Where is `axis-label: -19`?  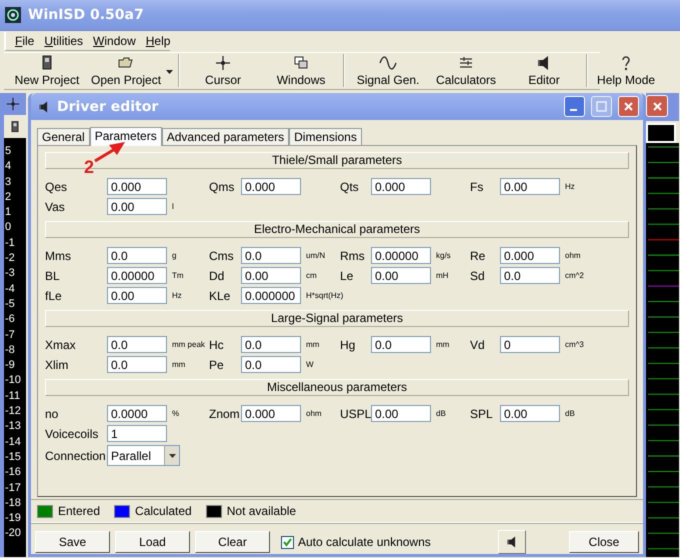 axis-label: -19 is located at coordinates (13, 518).